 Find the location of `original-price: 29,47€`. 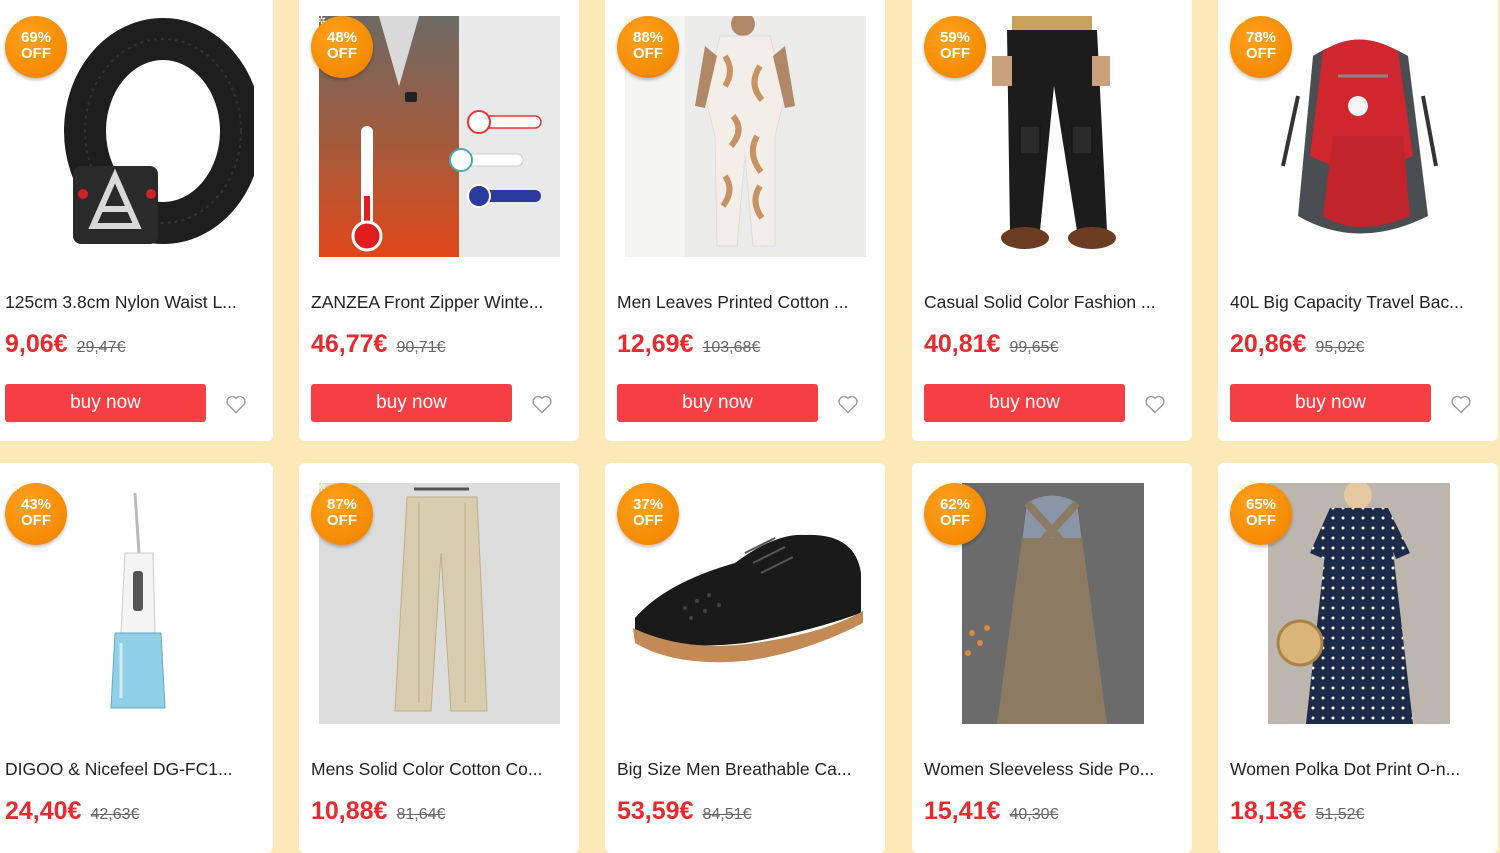

original-price: 29,47€ is located at coordinates (101, 347).